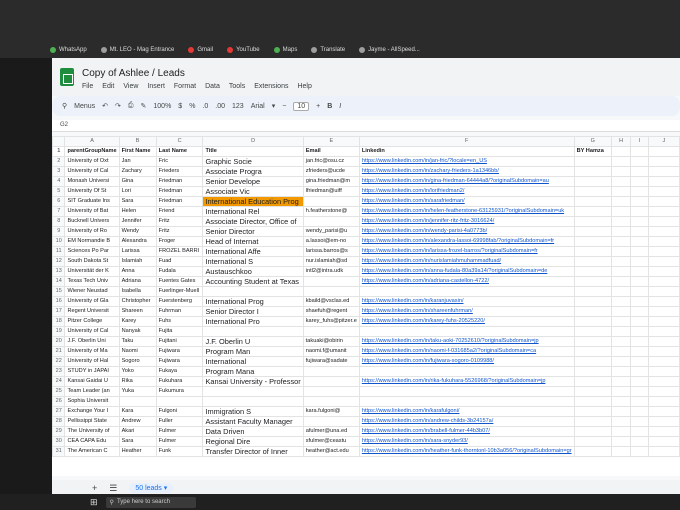 Image resolution: width=680 pixels, height=510 pixels. I want to click on paint-format-icon: ✎, so click(144, 106).